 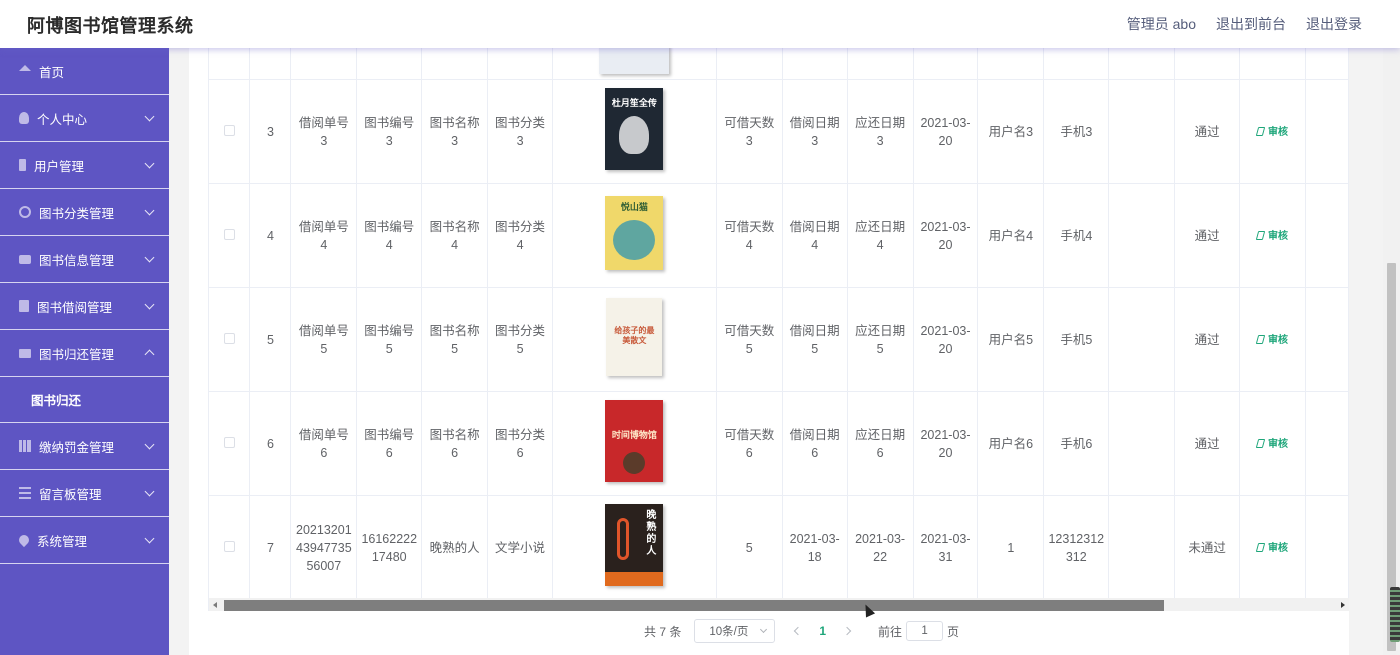 I want to click on book-category: 图书分类4, so click(x=520, y=235).